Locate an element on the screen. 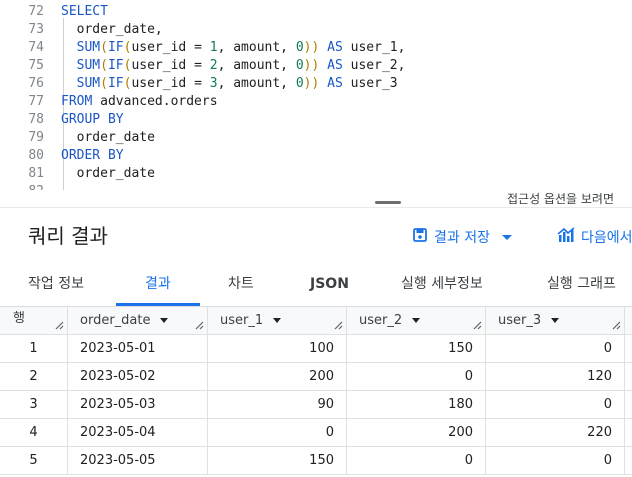 This screenshot has height=477, width=632. explore-data-label: 다음에서 is located at coordinates (606, 238).